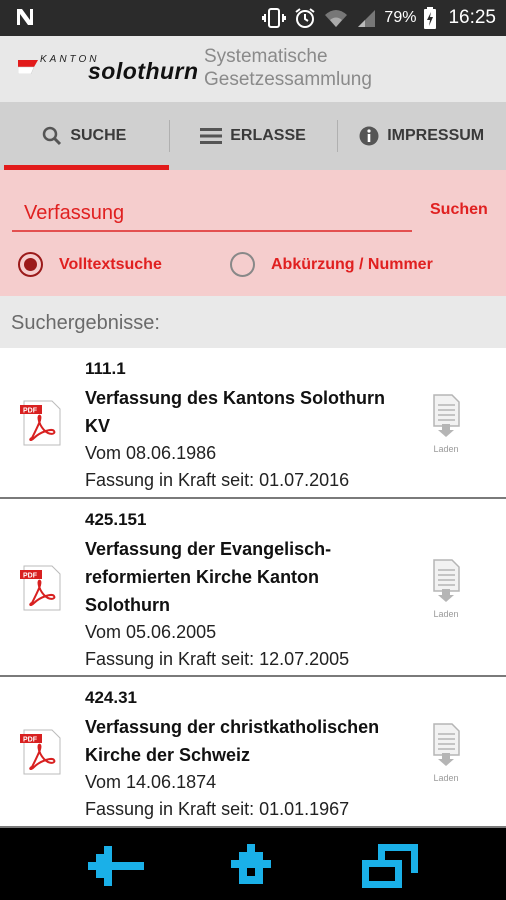 This screenshot has width=506, height=900. I want to click on app-subtitle: Systematische Gesetzessammlung, so click(288, 68).